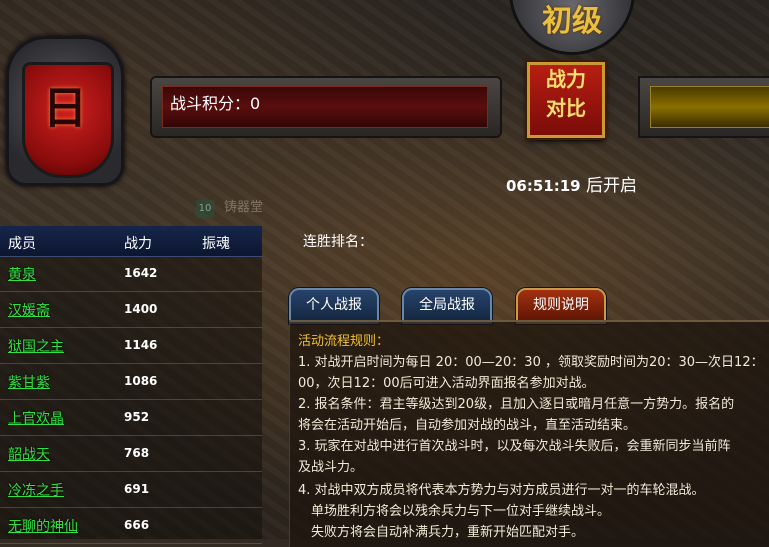 This screenshot has width=769, height=547. I want to click on table-row: 狱国之主 1146, so click(131, 346).